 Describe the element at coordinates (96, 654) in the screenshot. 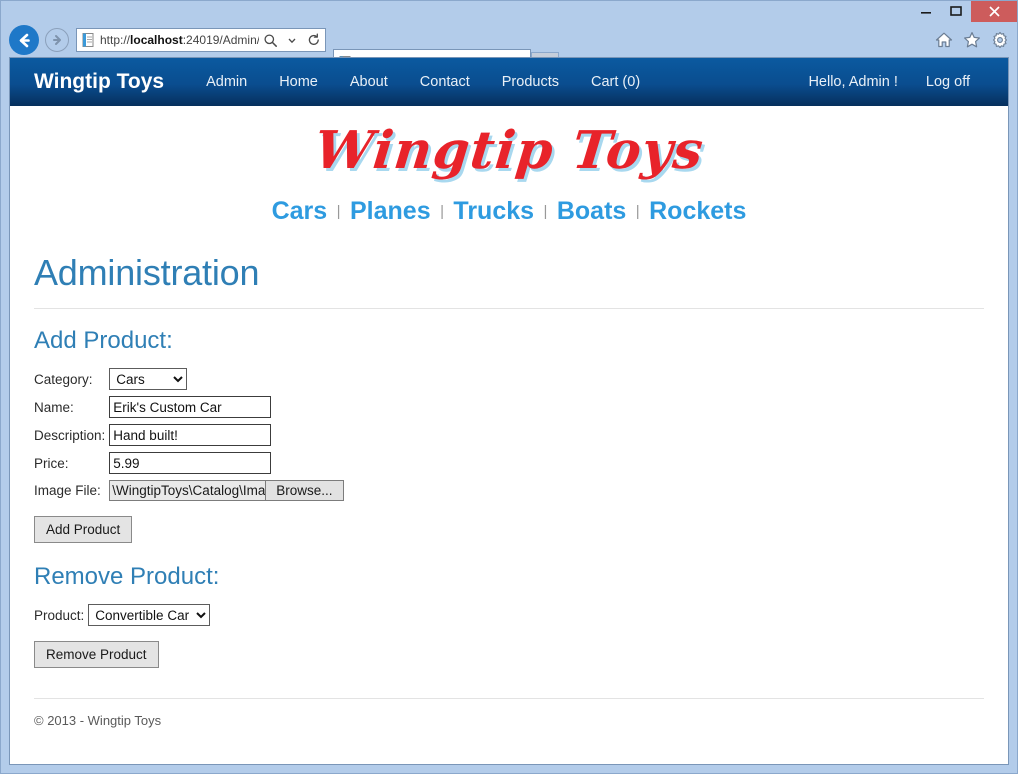

I see `remove-product-button: Remove Product` at that location.